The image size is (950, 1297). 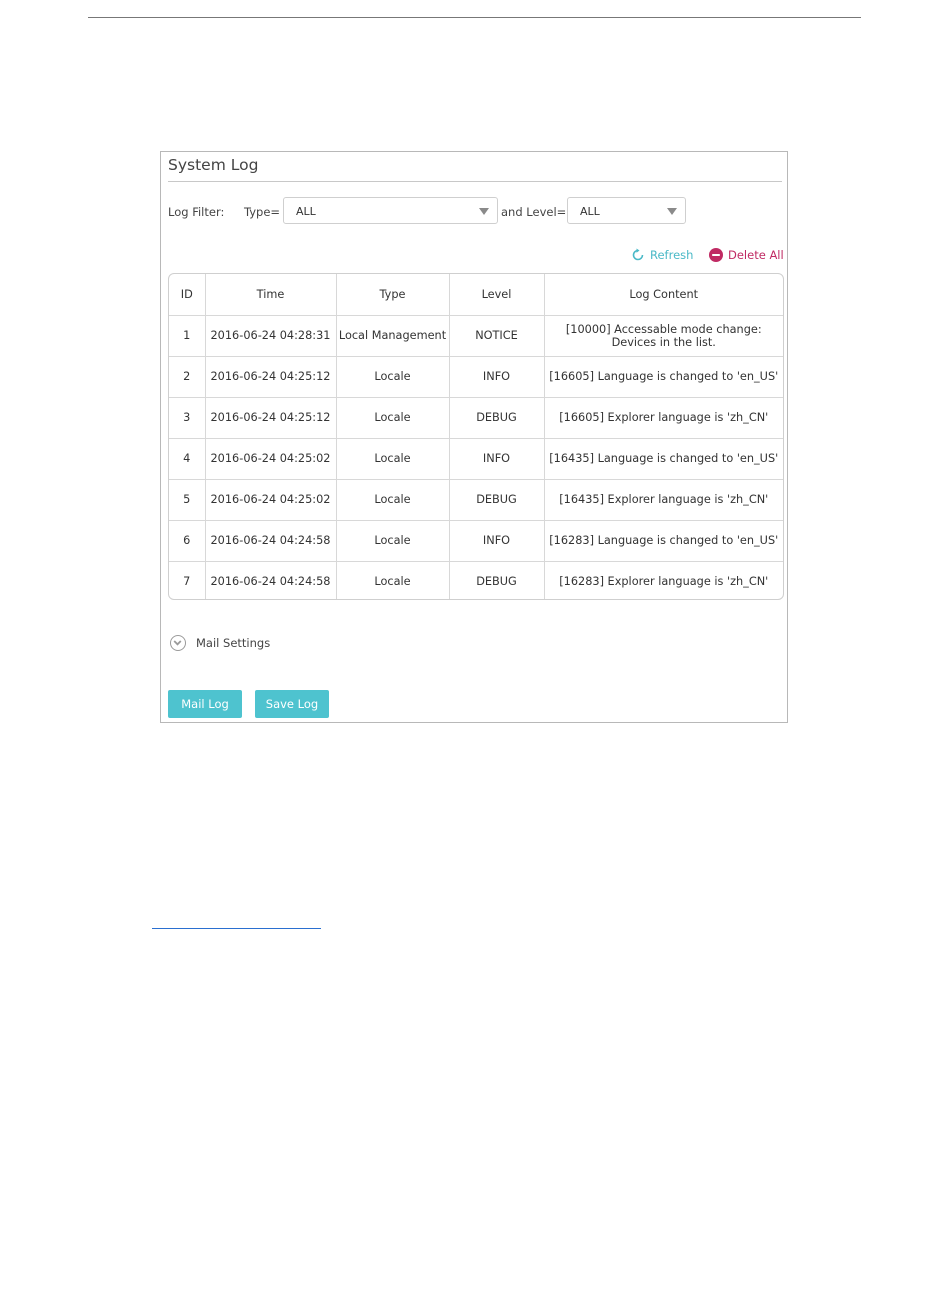 I want to click on log-filter-row: Log Filter: Type= ALL and Level= ALL, so click(x=475, y=211).